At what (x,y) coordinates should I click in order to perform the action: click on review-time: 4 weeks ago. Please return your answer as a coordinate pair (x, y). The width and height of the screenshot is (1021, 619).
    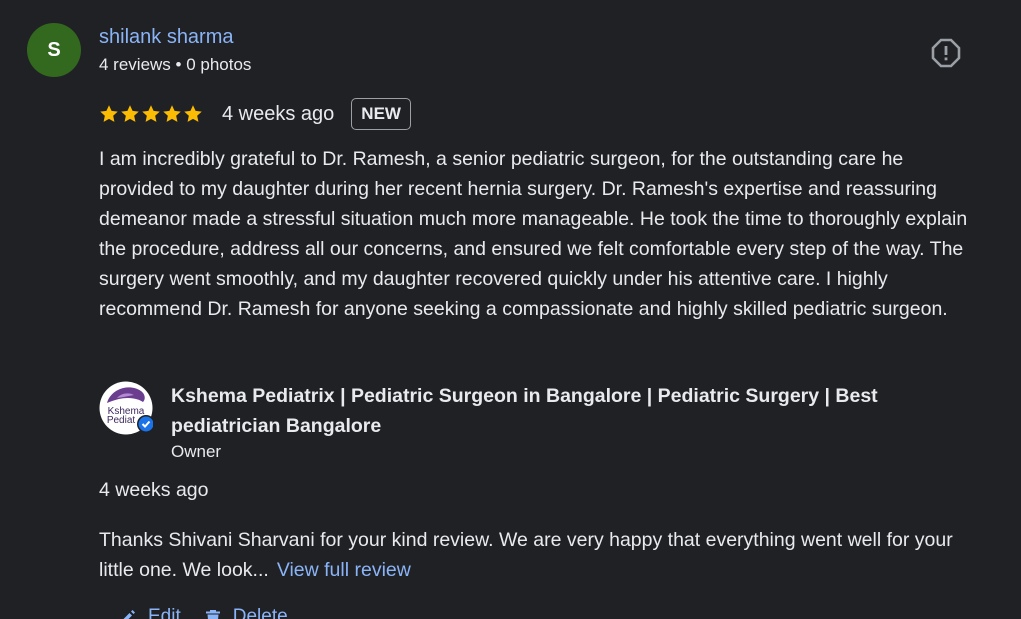
    Looking at the image, I should click on (278, 113).